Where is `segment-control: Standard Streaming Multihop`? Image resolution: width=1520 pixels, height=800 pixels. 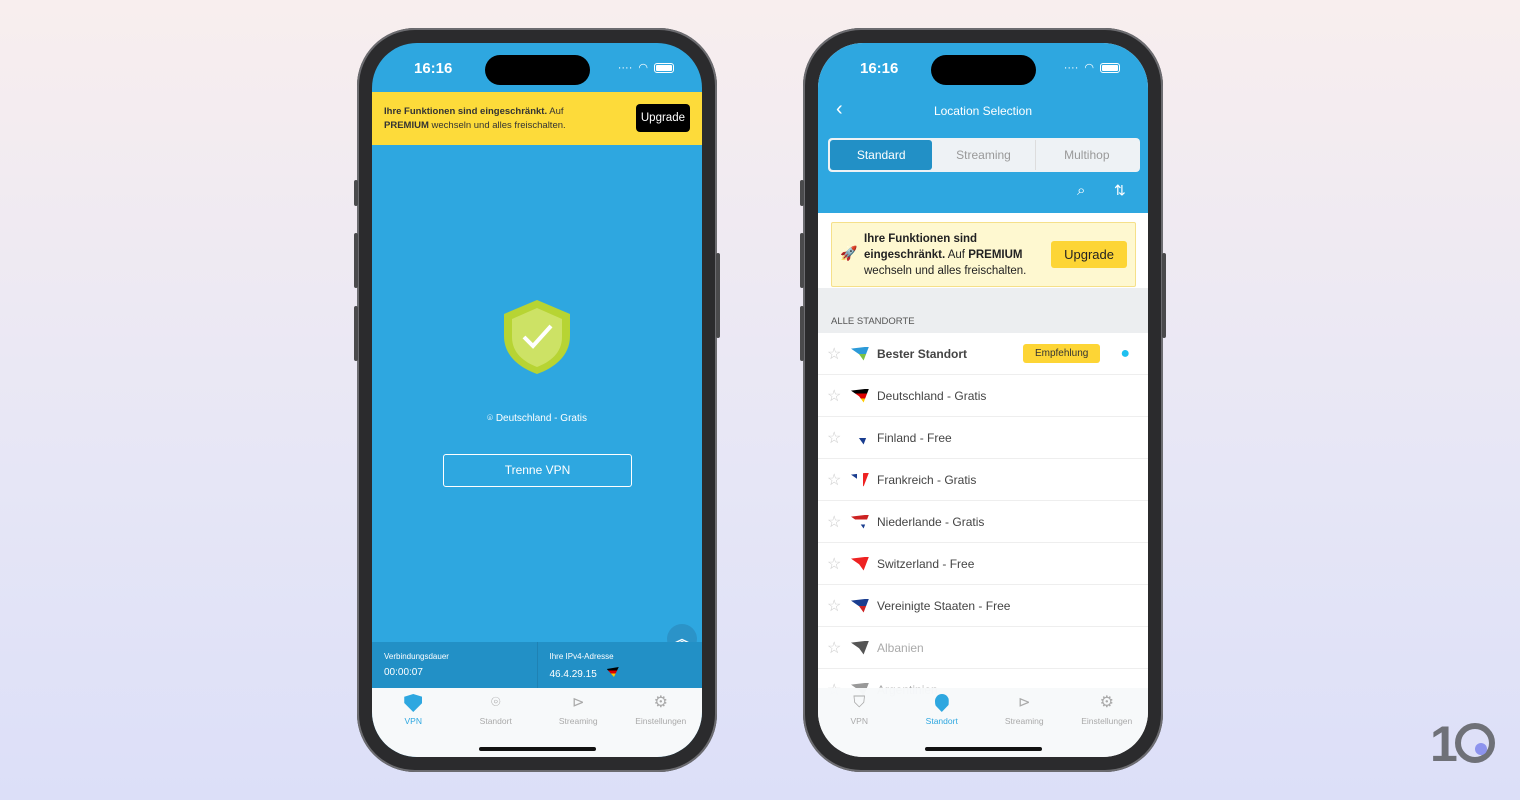 segment-control: Standard Streaming Multihop is located at coordinates (984, 155).